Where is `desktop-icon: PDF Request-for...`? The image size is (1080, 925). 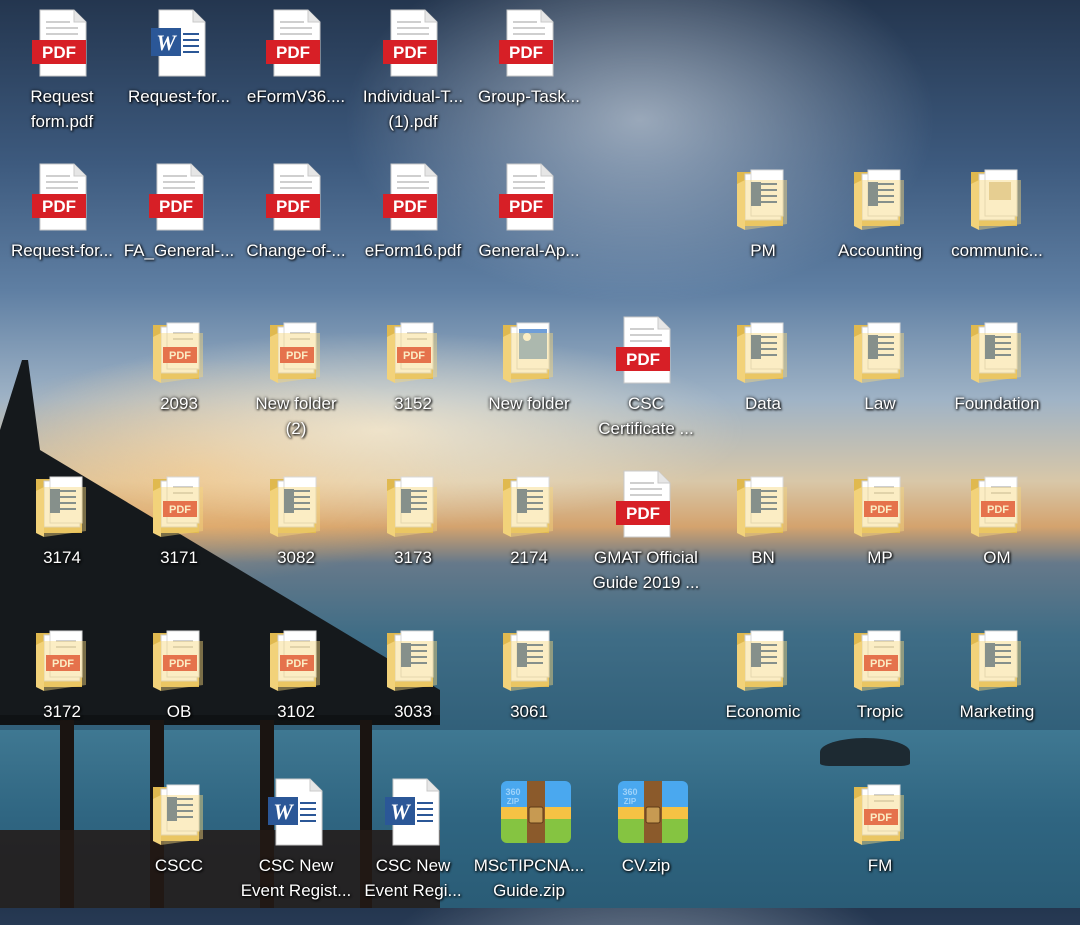 desktop-icon: PDF Request-for... is located at coordinates (62, 234).